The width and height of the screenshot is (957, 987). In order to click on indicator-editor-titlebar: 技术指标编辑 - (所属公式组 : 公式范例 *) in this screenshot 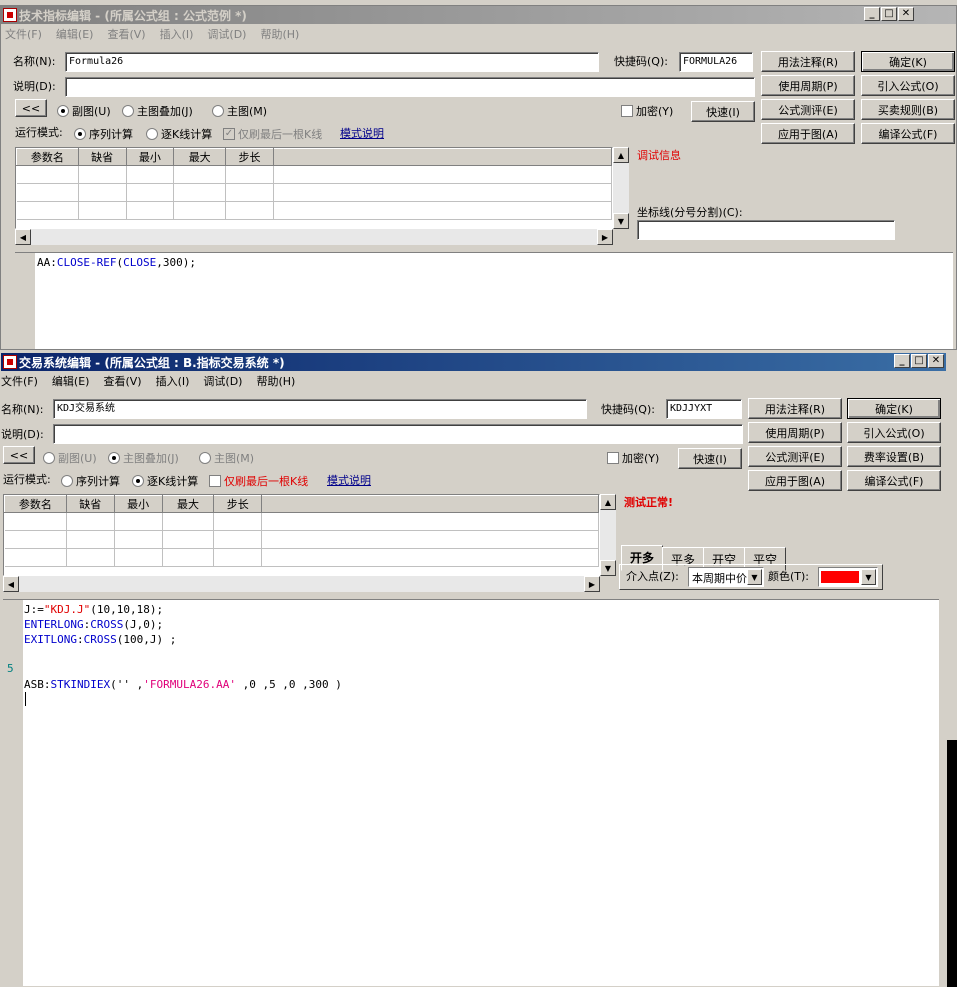, I will do `click(478, 15)`.